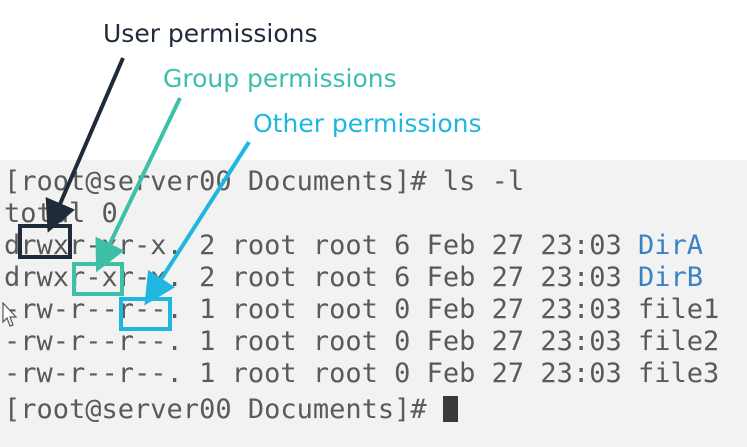  Describe the element at coordinates (10, 314) in the screenshot. I see `mouse-pointer-icon` at that location.